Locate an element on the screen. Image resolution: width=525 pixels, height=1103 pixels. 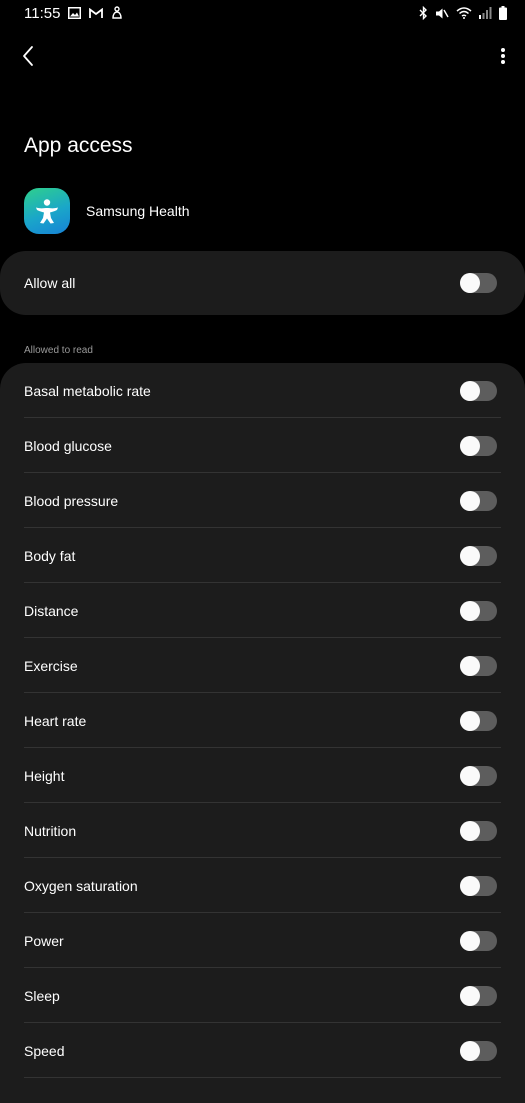
permission-row-oxygen-saturation: Oxygen saturation is located at coordinates (262, 885).